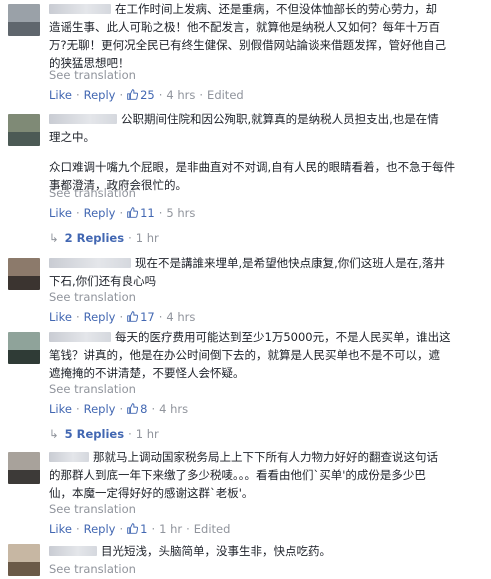  What do you see at coordinates (103, 281) in the screenshot?
I see `text-line: 下石,你们还有良心吗` at bounding box center [103, 281].